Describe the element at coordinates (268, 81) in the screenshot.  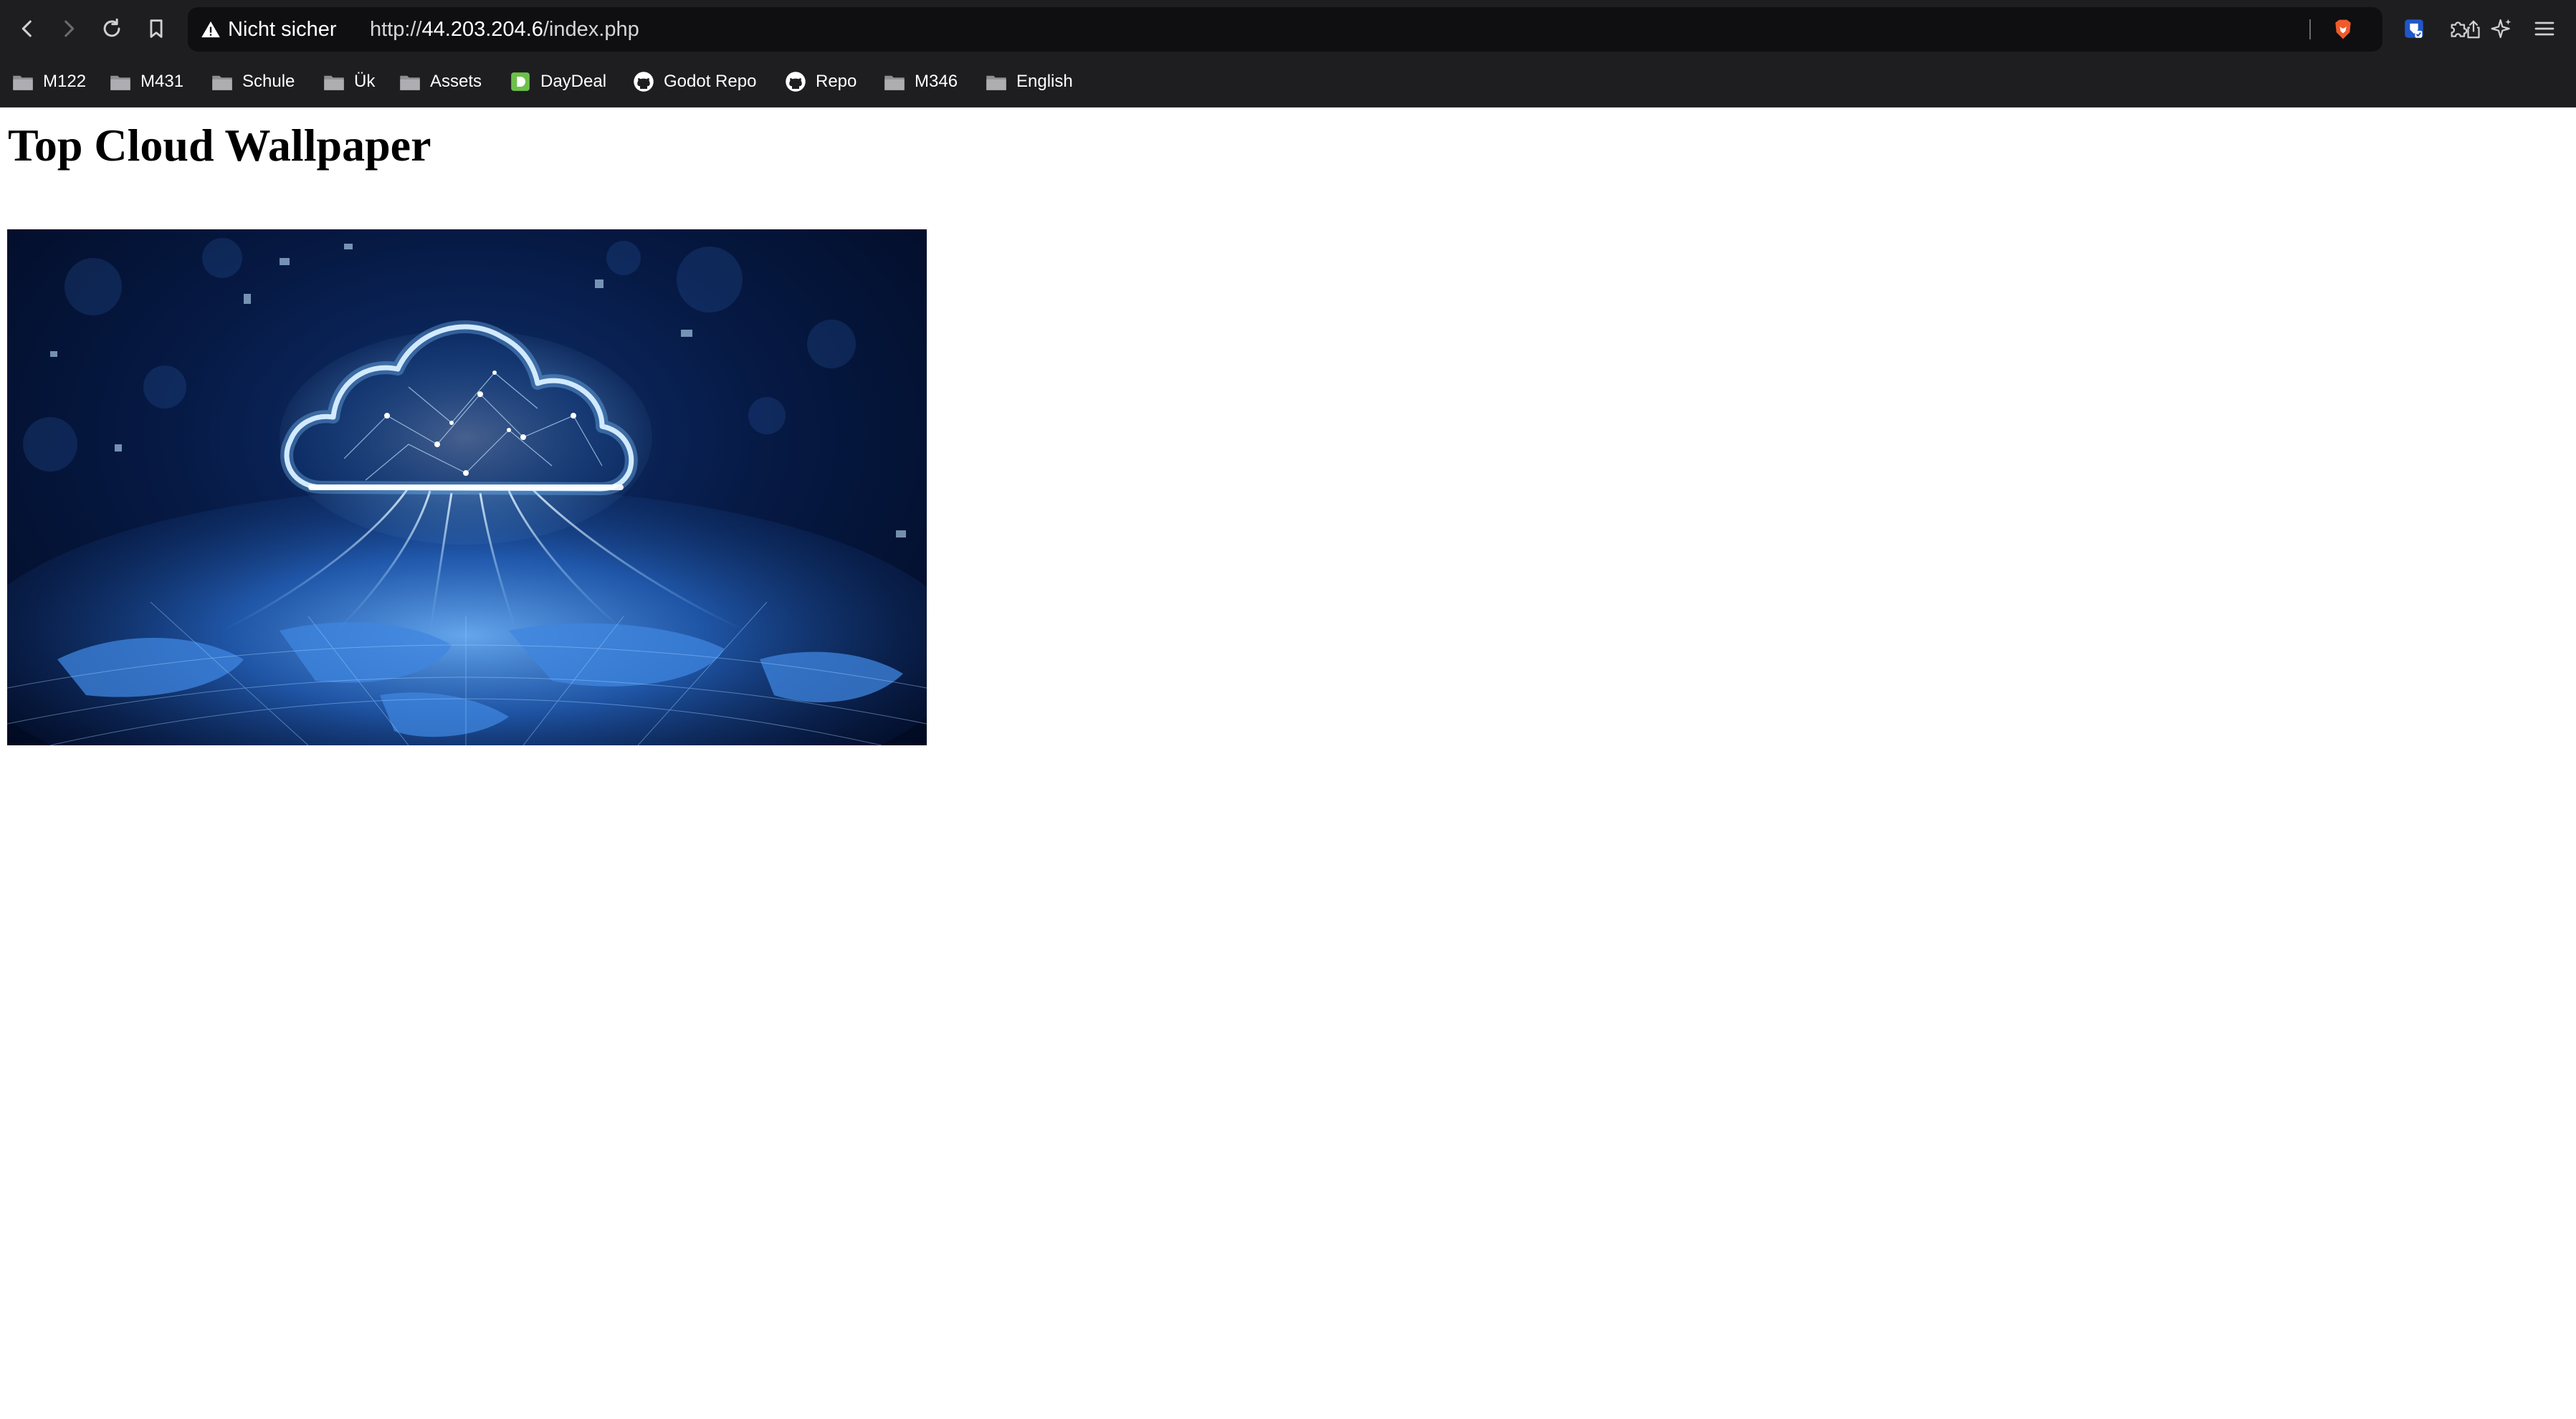
I see `bookmark-label: Schule` at that location.